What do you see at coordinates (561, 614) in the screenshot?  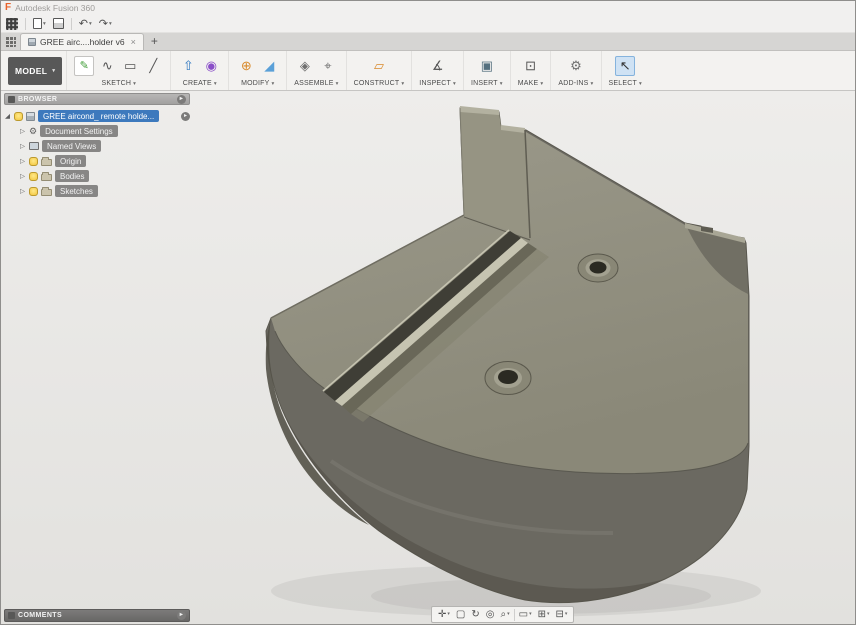 I see `viewports-button: ⊟ ▾` at bounding box center [561, 614].